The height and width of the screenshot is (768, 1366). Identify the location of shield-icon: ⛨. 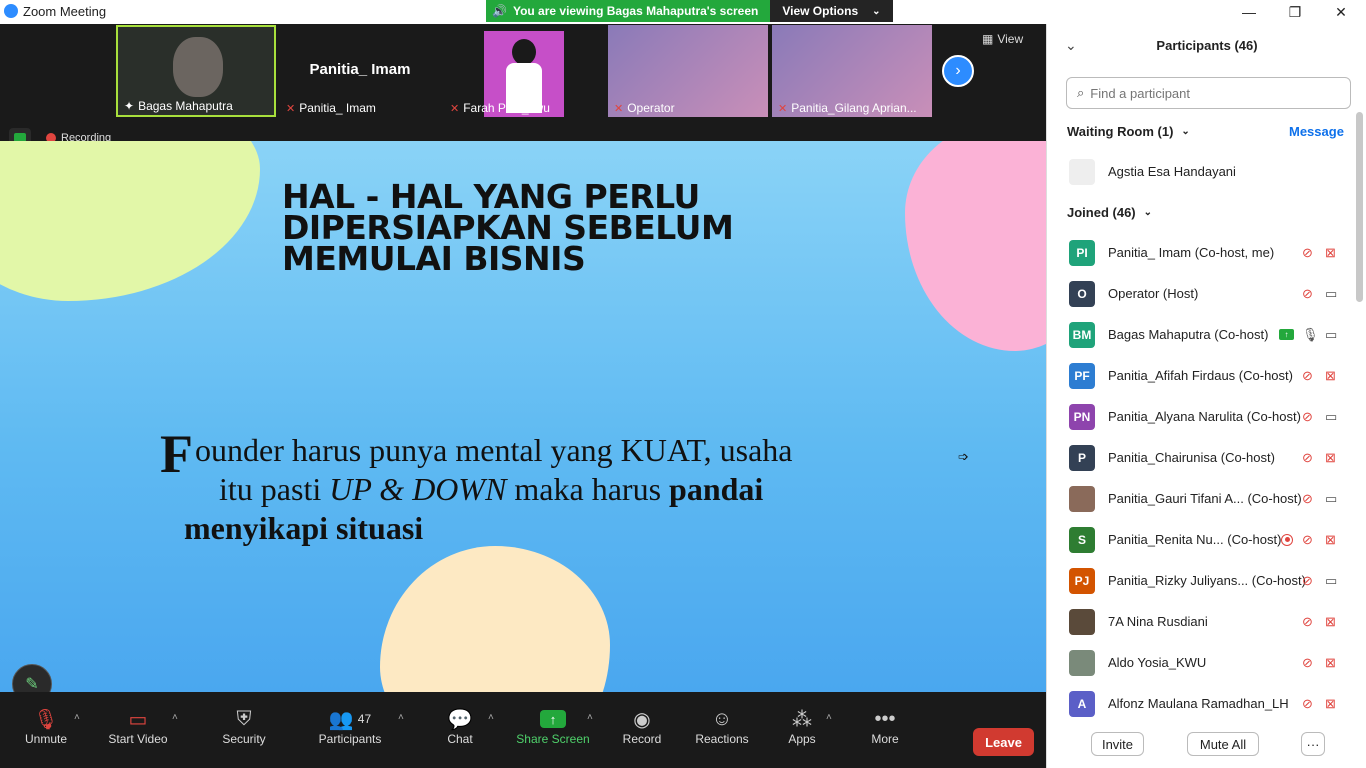
(244, 718).